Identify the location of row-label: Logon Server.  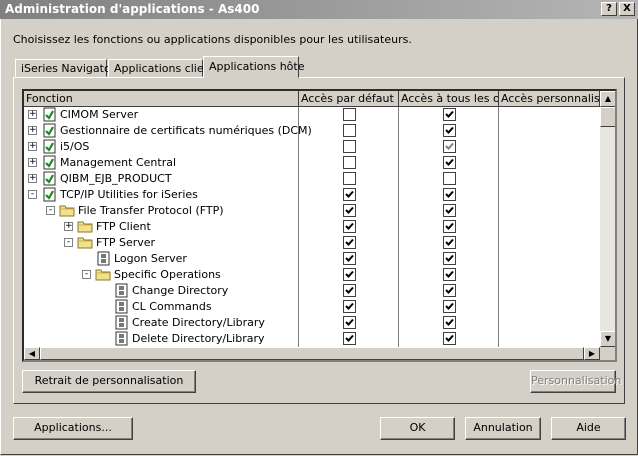
(150, 258).